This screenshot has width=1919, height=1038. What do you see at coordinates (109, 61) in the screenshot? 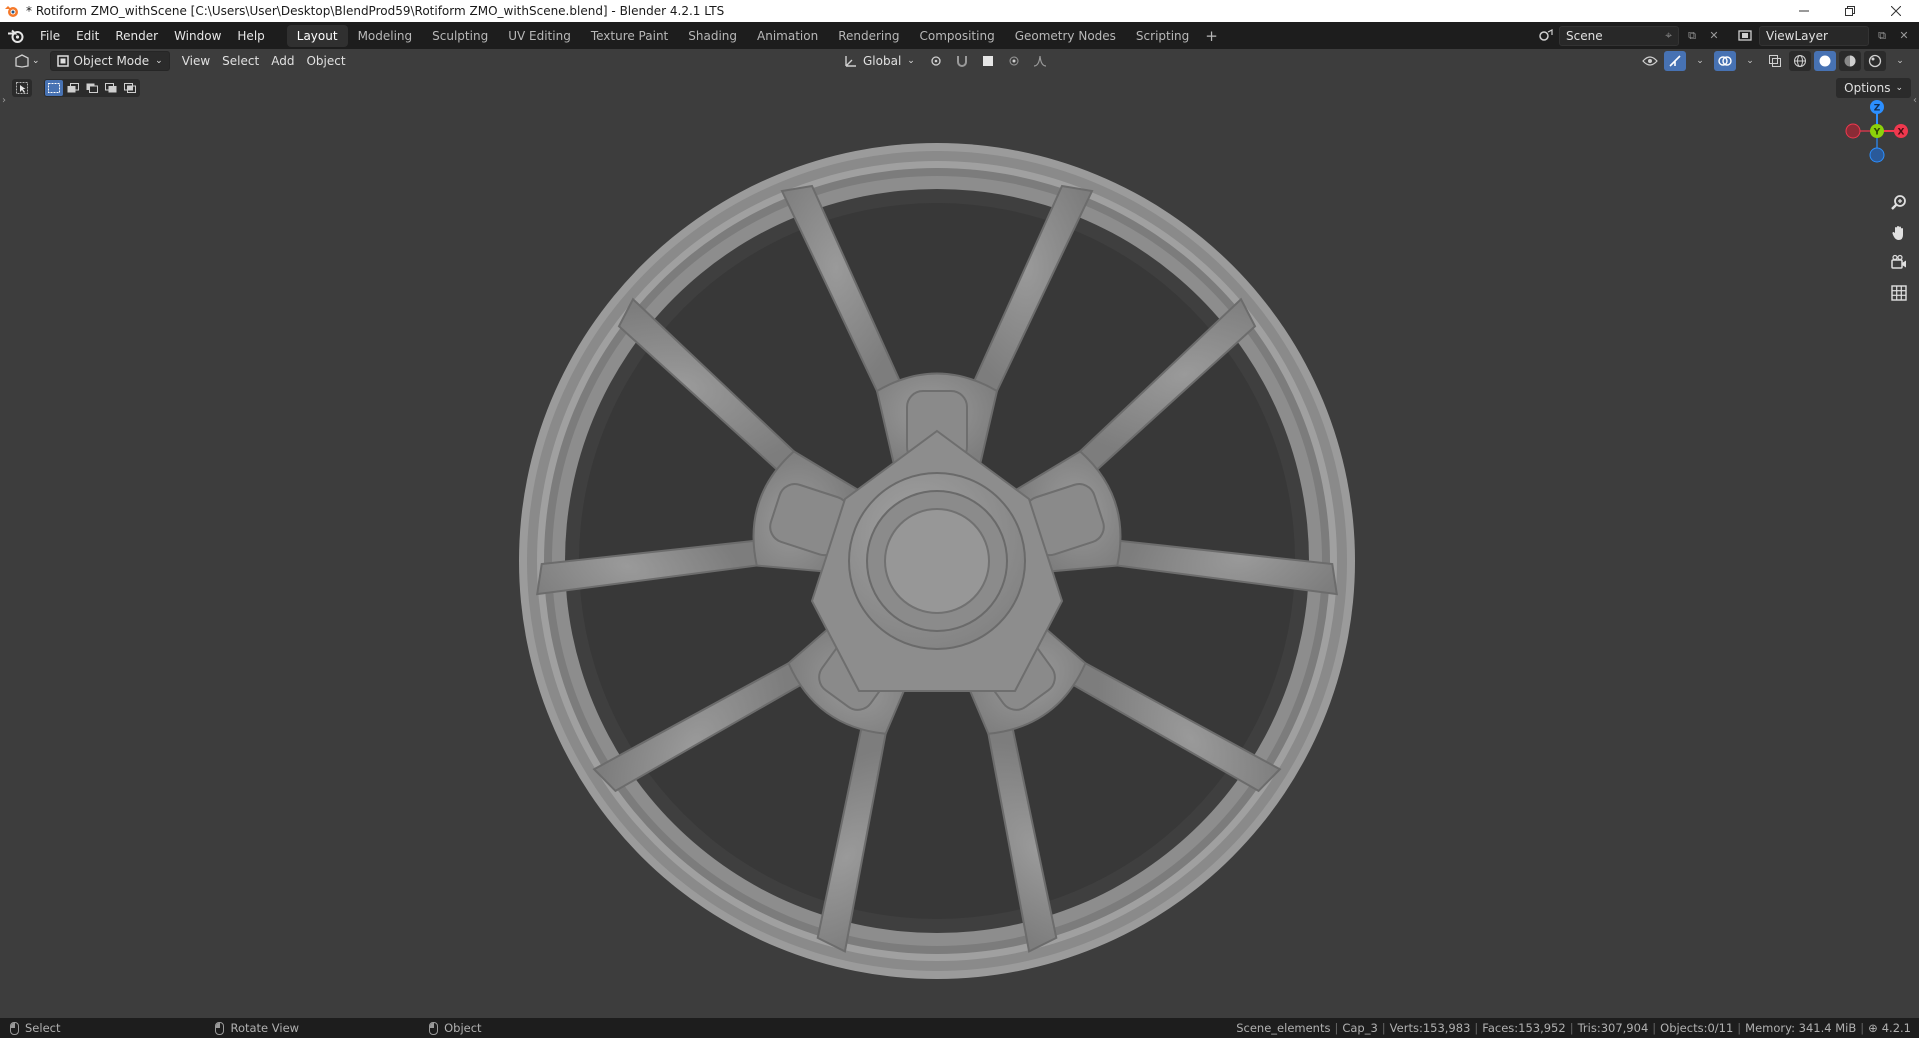
I see `interaction-mode-dropdown: Object Mode ⌄` at bounding box center [109, 61].